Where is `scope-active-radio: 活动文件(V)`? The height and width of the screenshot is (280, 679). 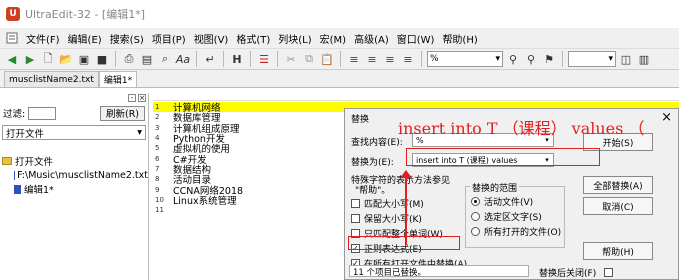 scope-active-radio: 活动文件(V) is located at coordinates (502, 201).